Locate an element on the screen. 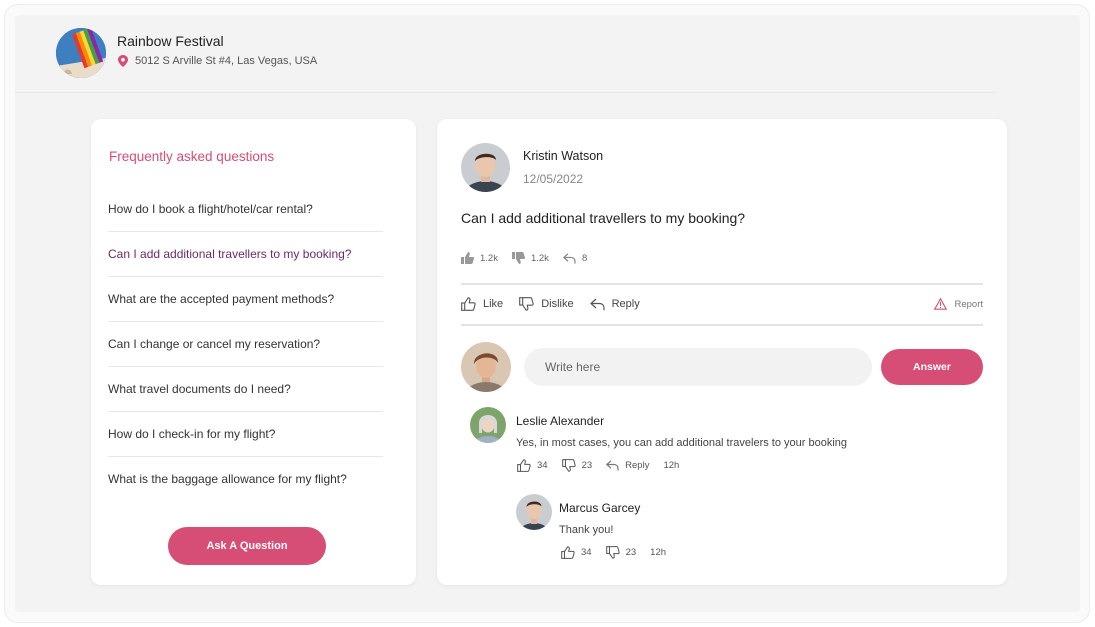  location-pin-icon is located at coordinates (123, 61).